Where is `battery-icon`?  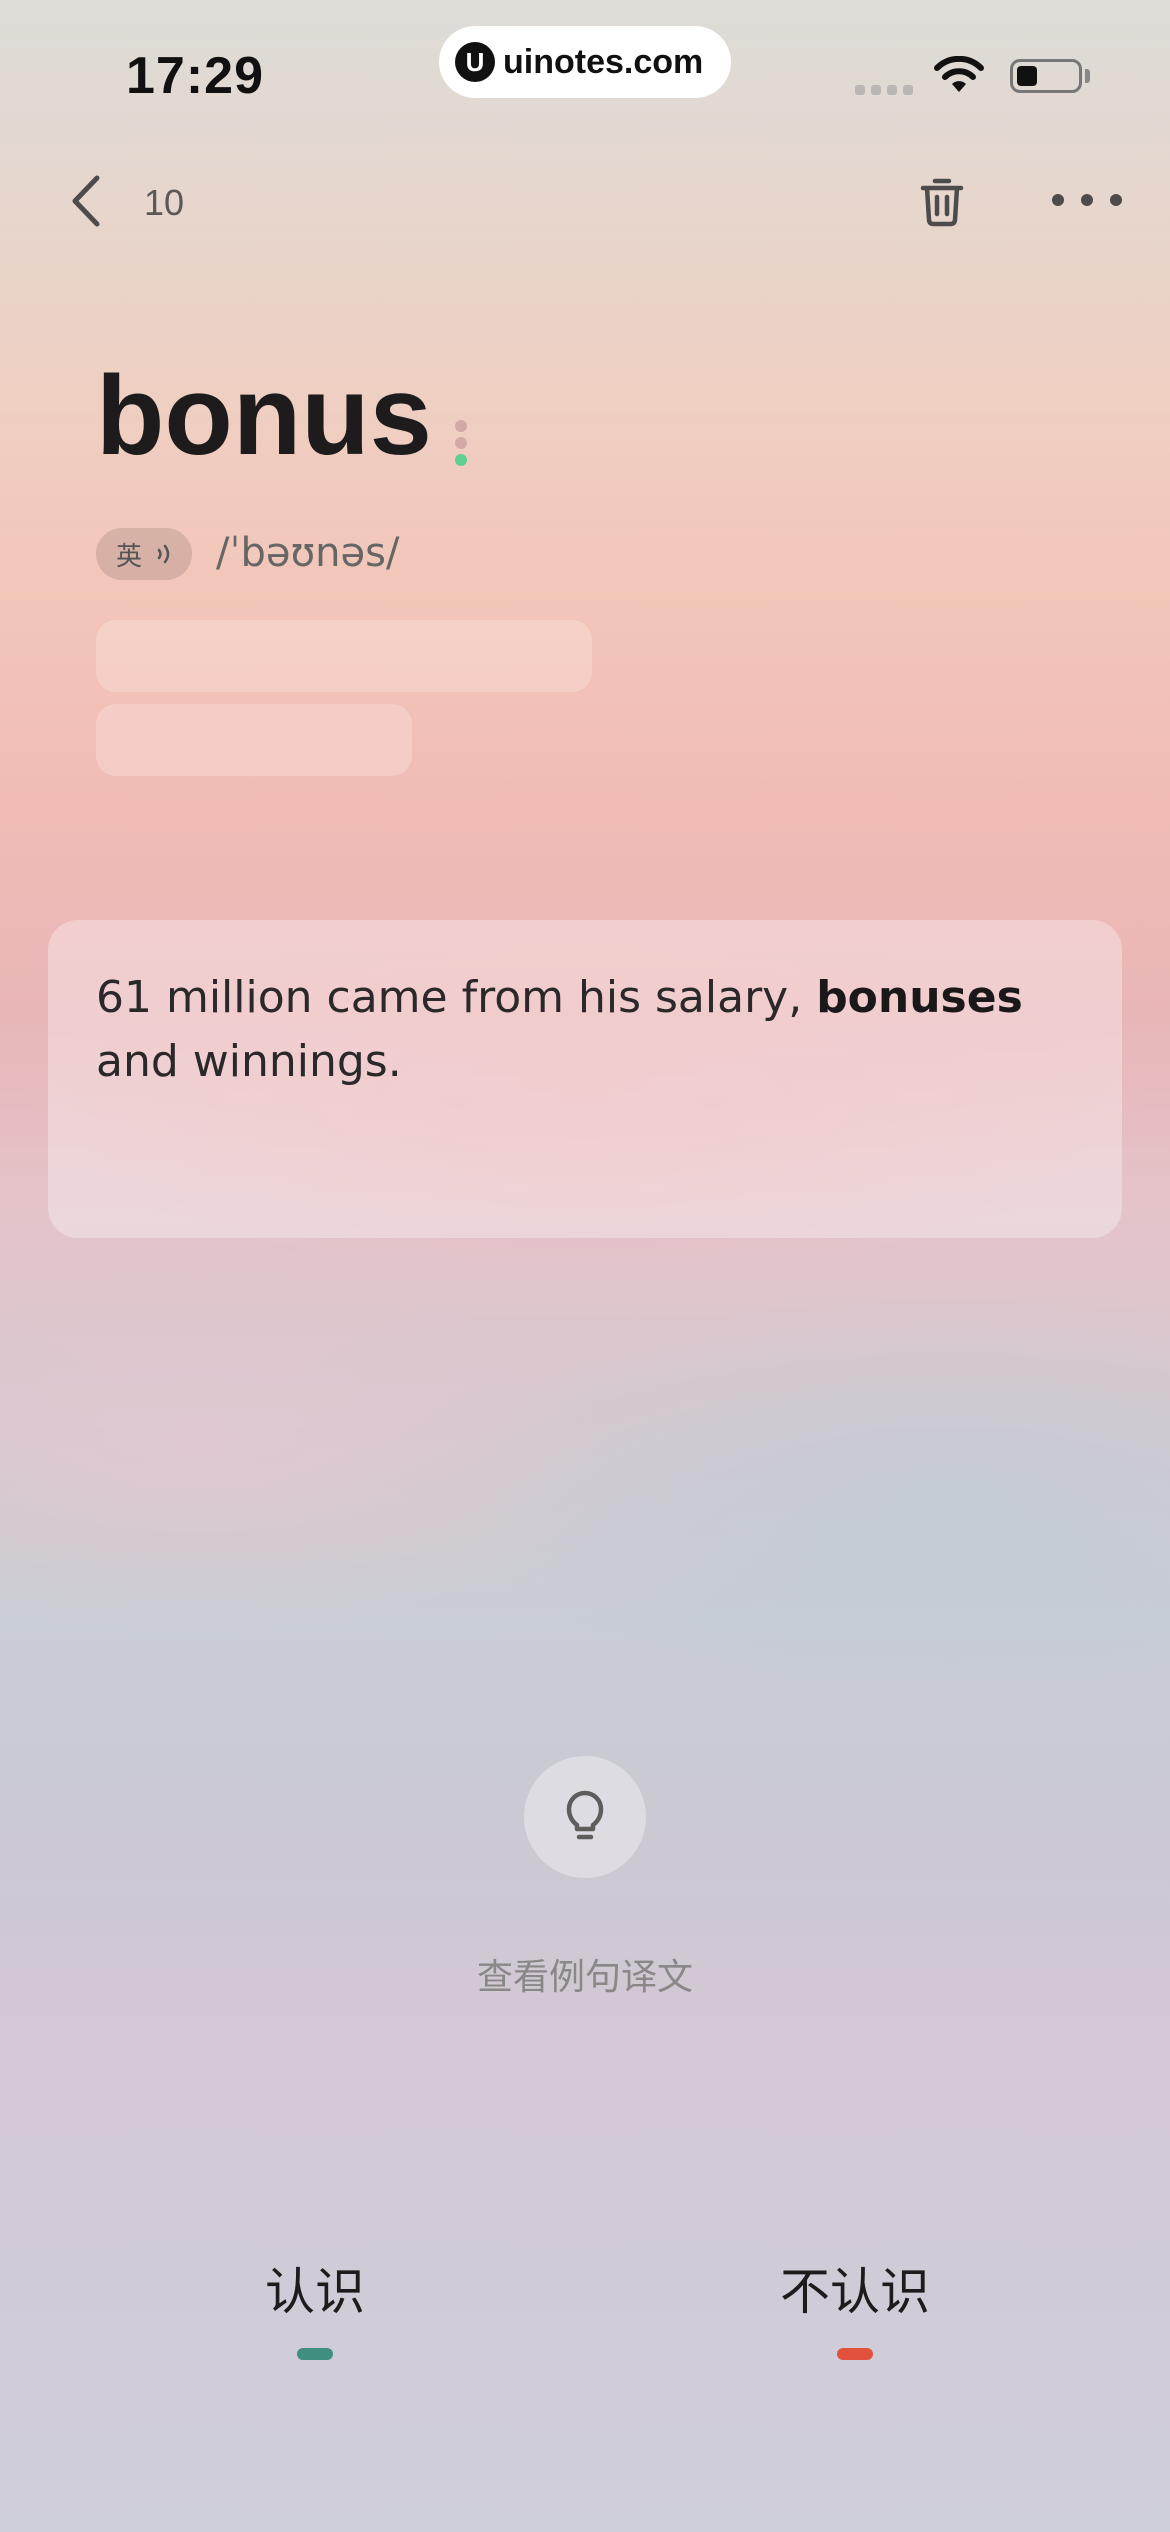 battery-icon is located at coordinates (1046, 76).